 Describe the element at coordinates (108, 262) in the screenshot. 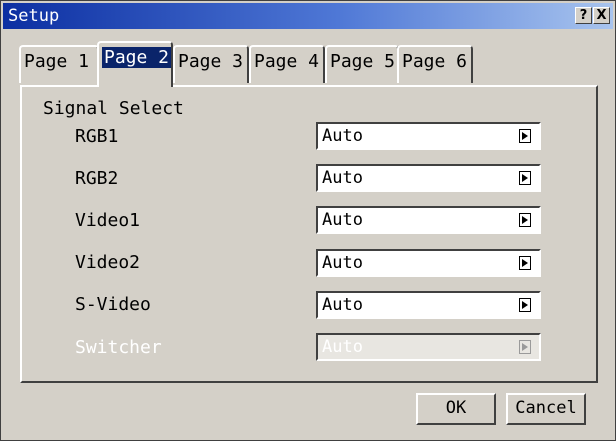

I see `video2-label: Video2` at that location.